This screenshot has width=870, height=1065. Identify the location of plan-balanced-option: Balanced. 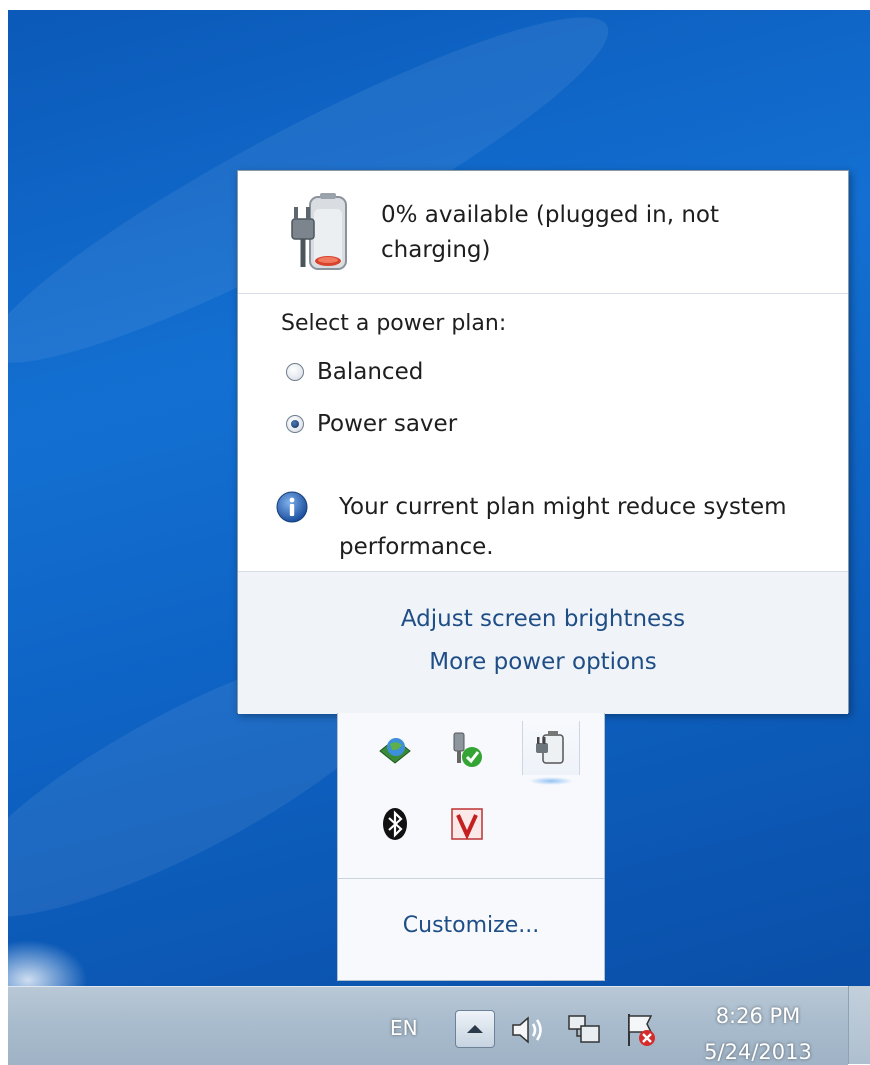
(354, 372).